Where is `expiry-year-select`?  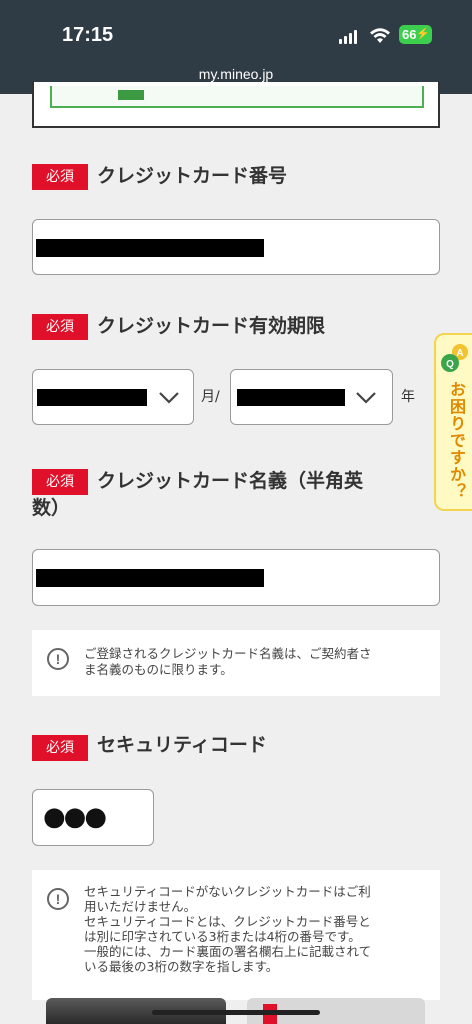 expiry-year-select is located at coordinates (311, 397).